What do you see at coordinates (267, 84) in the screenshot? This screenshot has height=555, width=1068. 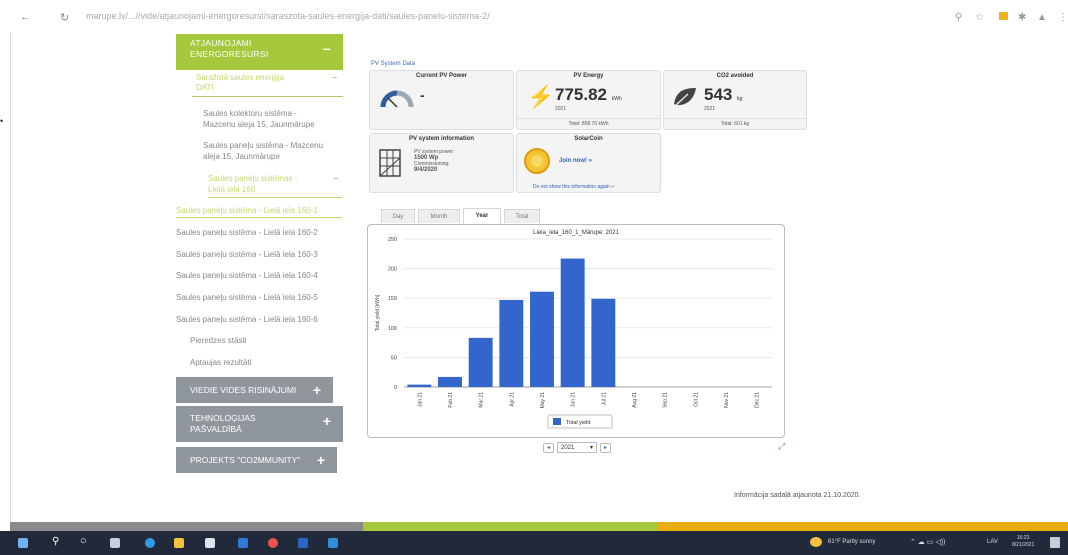 I see `menu-sarazota: Saražotā saules enerģija DATI –` at bounding box center [267, 84].